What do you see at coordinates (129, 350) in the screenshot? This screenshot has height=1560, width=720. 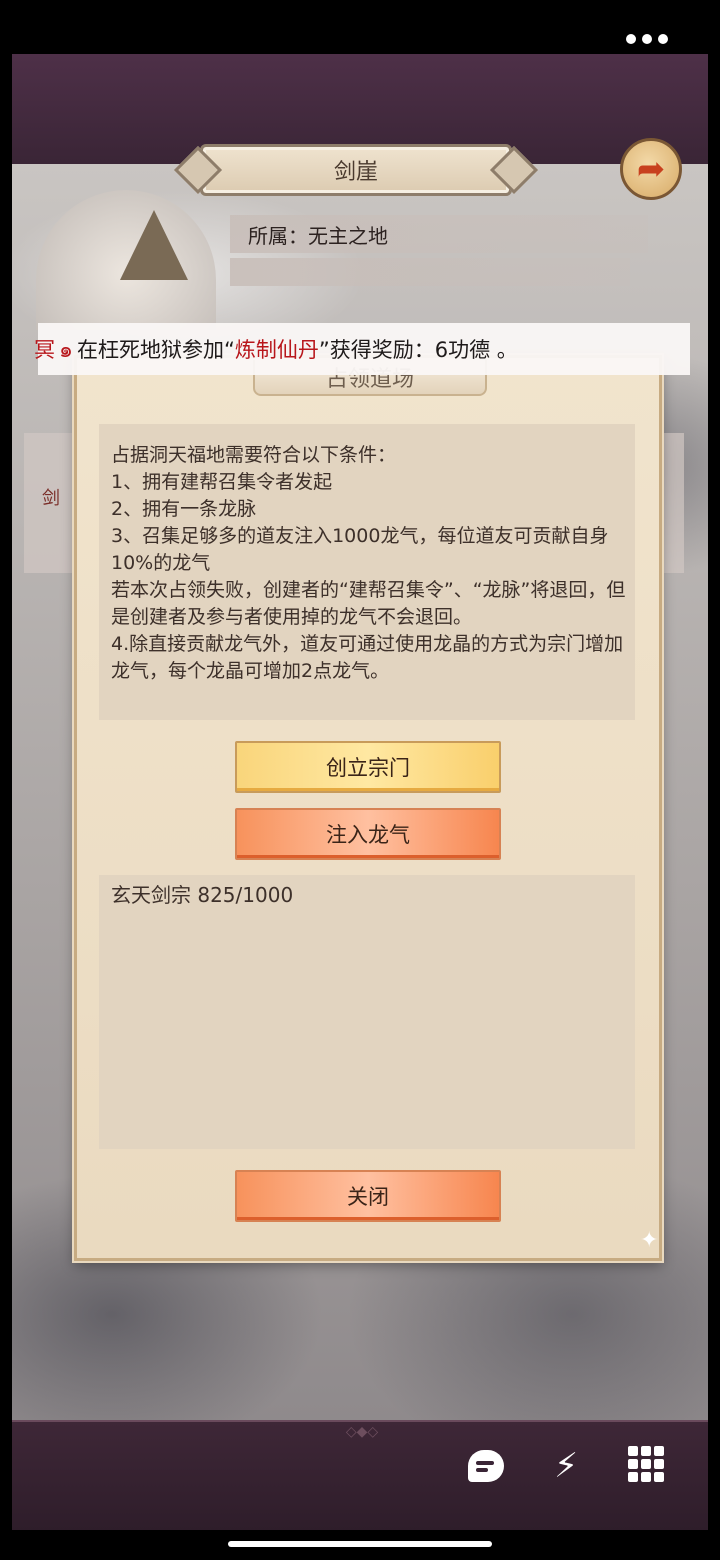 I see `banner-place: 在枉死地狱` at bounding box center [129, 350].